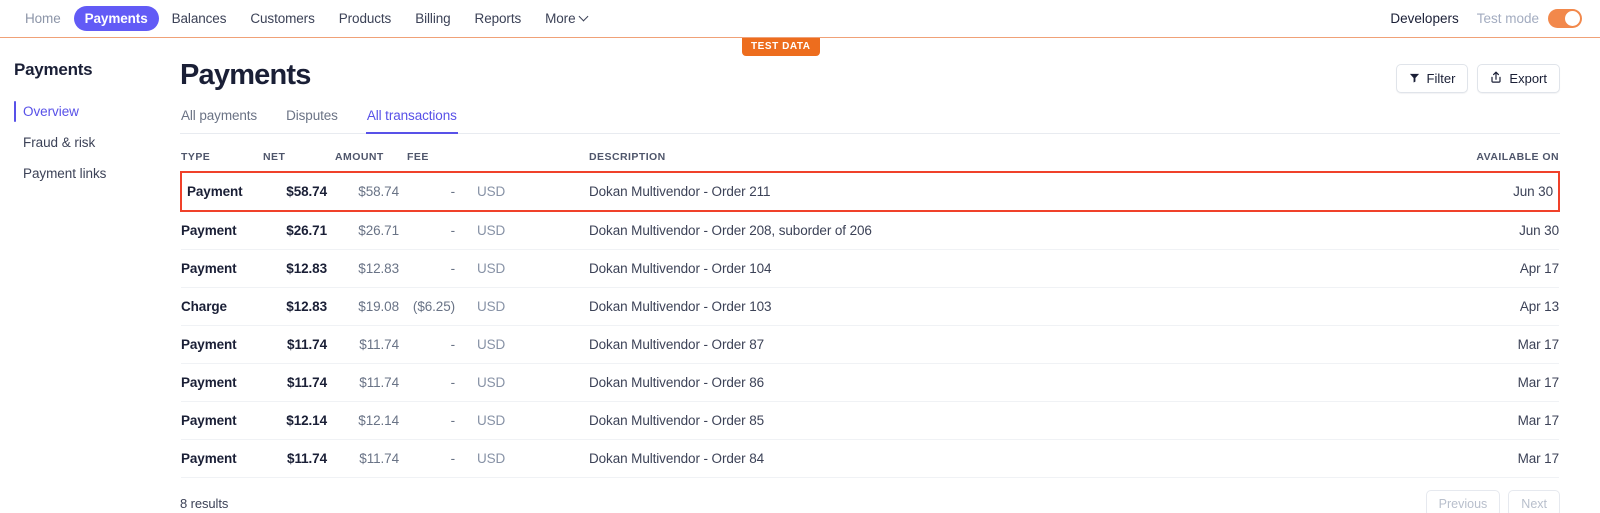 Image resolution: width=1600 pixels, height=513 pixels. What do you see at coordinates (1528, 78) in the screenshot?
I see `export-button-label: Export` at bounding box center [1528, 78].